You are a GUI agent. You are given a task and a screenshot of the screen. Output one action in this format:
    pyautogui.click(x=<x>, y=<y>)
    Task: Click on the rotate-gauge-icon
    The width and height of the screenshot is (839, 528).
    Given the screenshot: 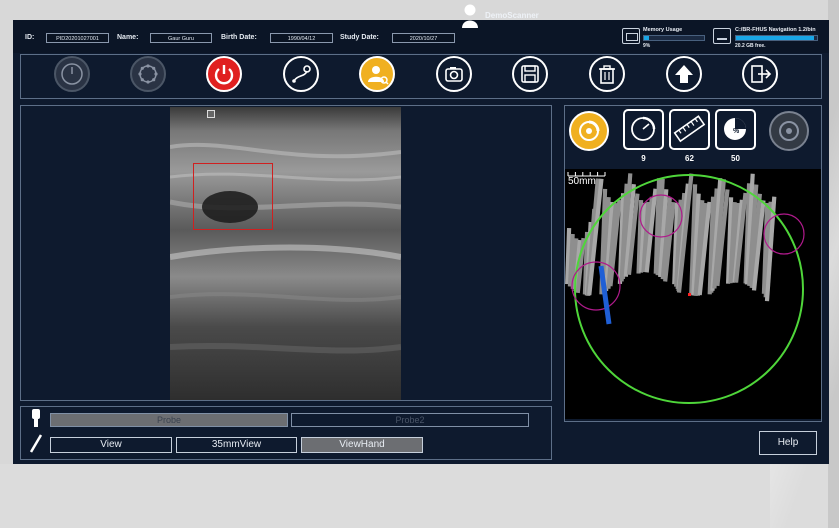 What is the action you would take?
    pyautogui.click(x=643, y=128)
    